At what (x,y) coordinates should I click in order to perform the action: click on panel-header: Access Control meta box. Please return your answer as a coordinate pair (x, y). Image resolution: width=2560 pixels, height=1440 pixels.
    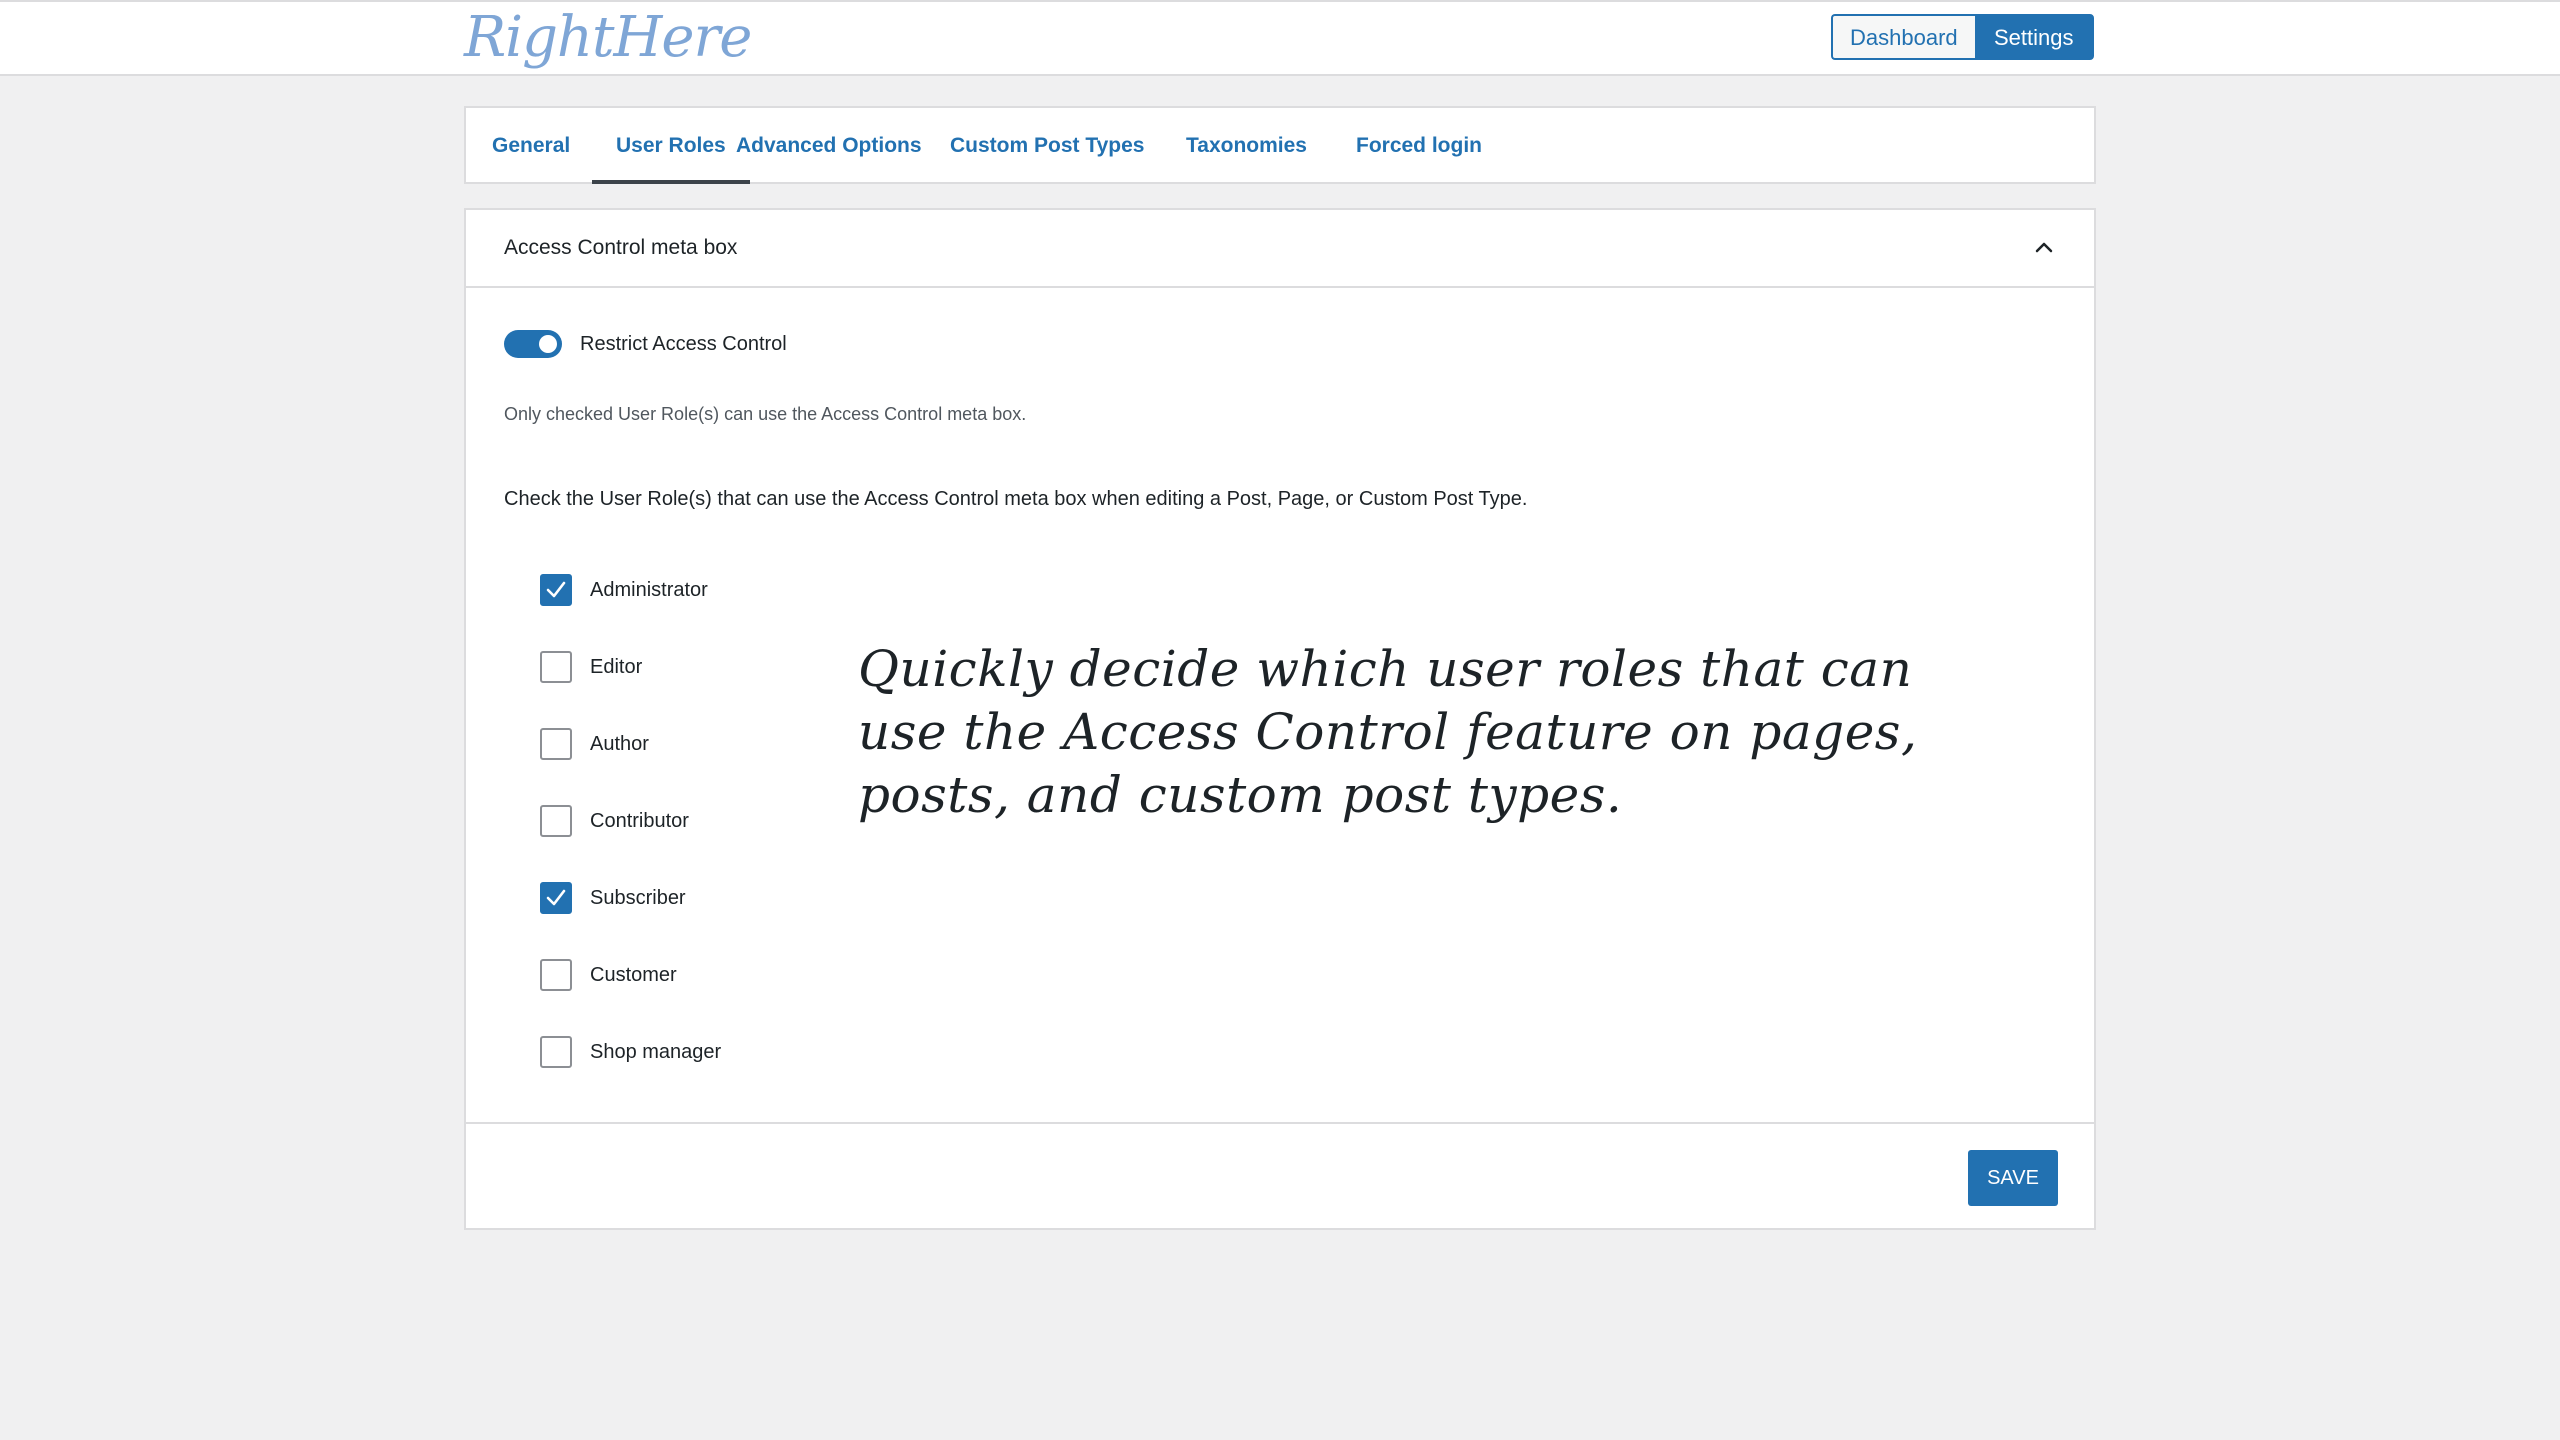
    Looking at the image, I should click on (1280, 249).